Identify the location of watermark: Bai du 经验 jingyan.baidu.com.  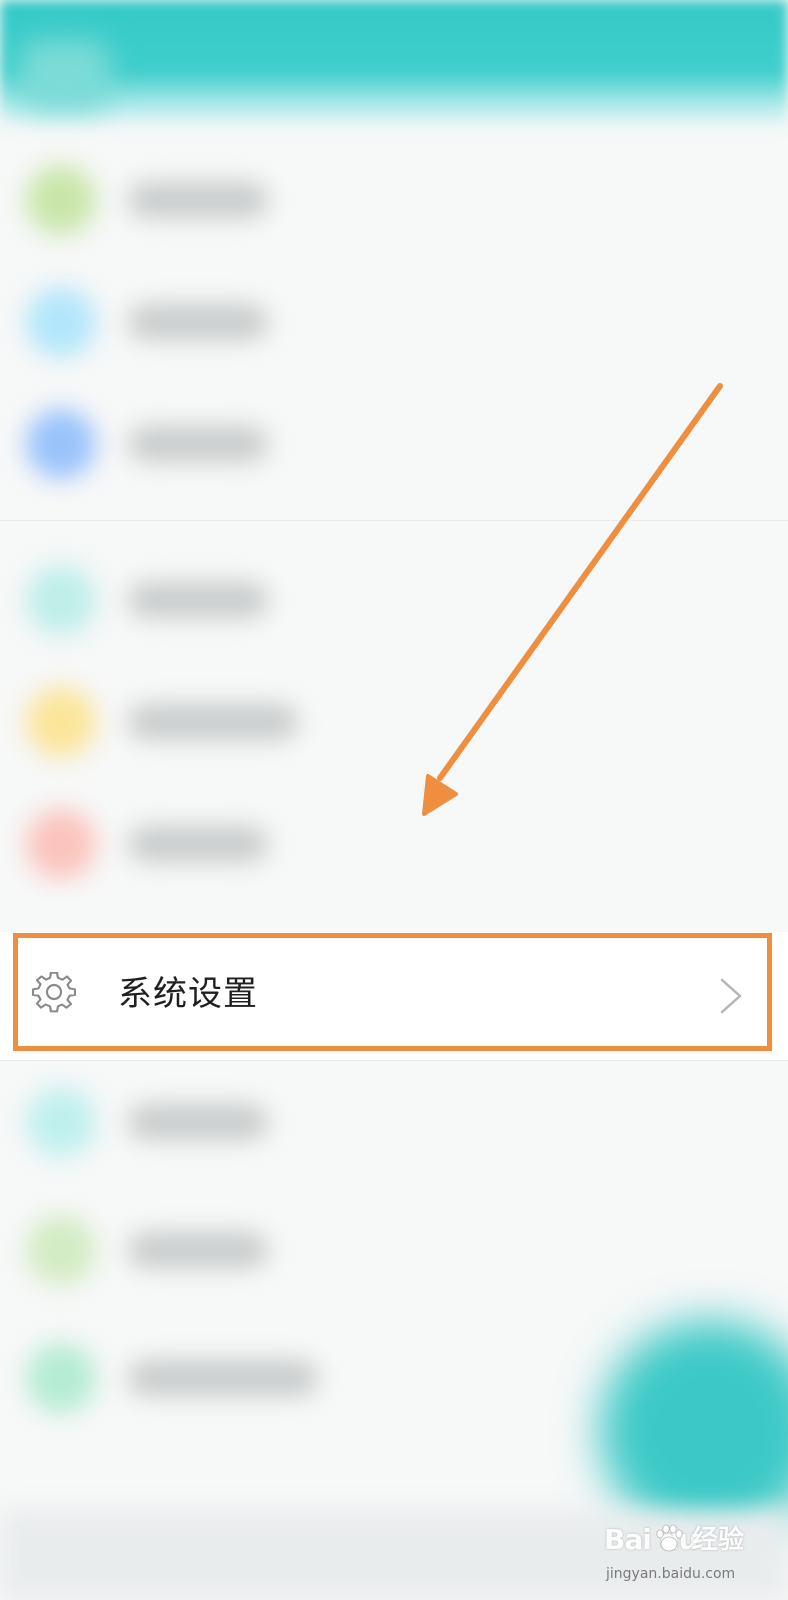
(692, 1556).